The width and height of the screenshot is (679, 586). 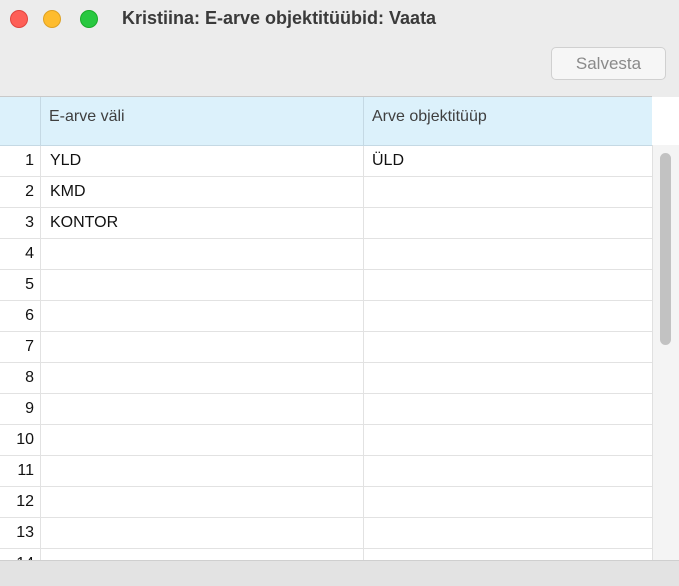 What do you see at coordinates (25, 532) in the screenshot?
I see `row-number: 13` at bounding box center [25, 532].